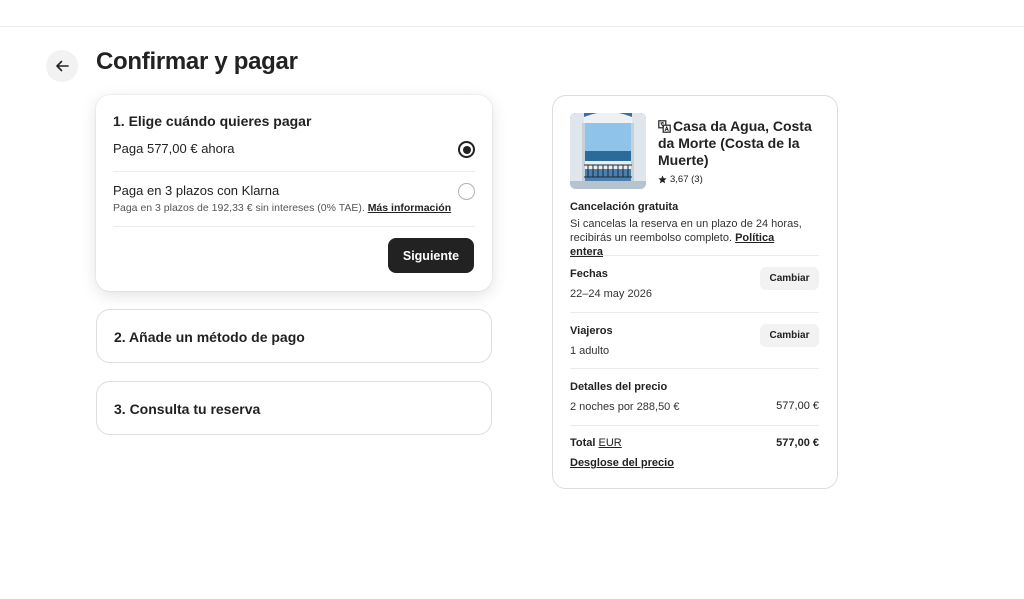 The width and height of the screenshot is (1024, 599). I want to click on back-button, so click(62, 66).